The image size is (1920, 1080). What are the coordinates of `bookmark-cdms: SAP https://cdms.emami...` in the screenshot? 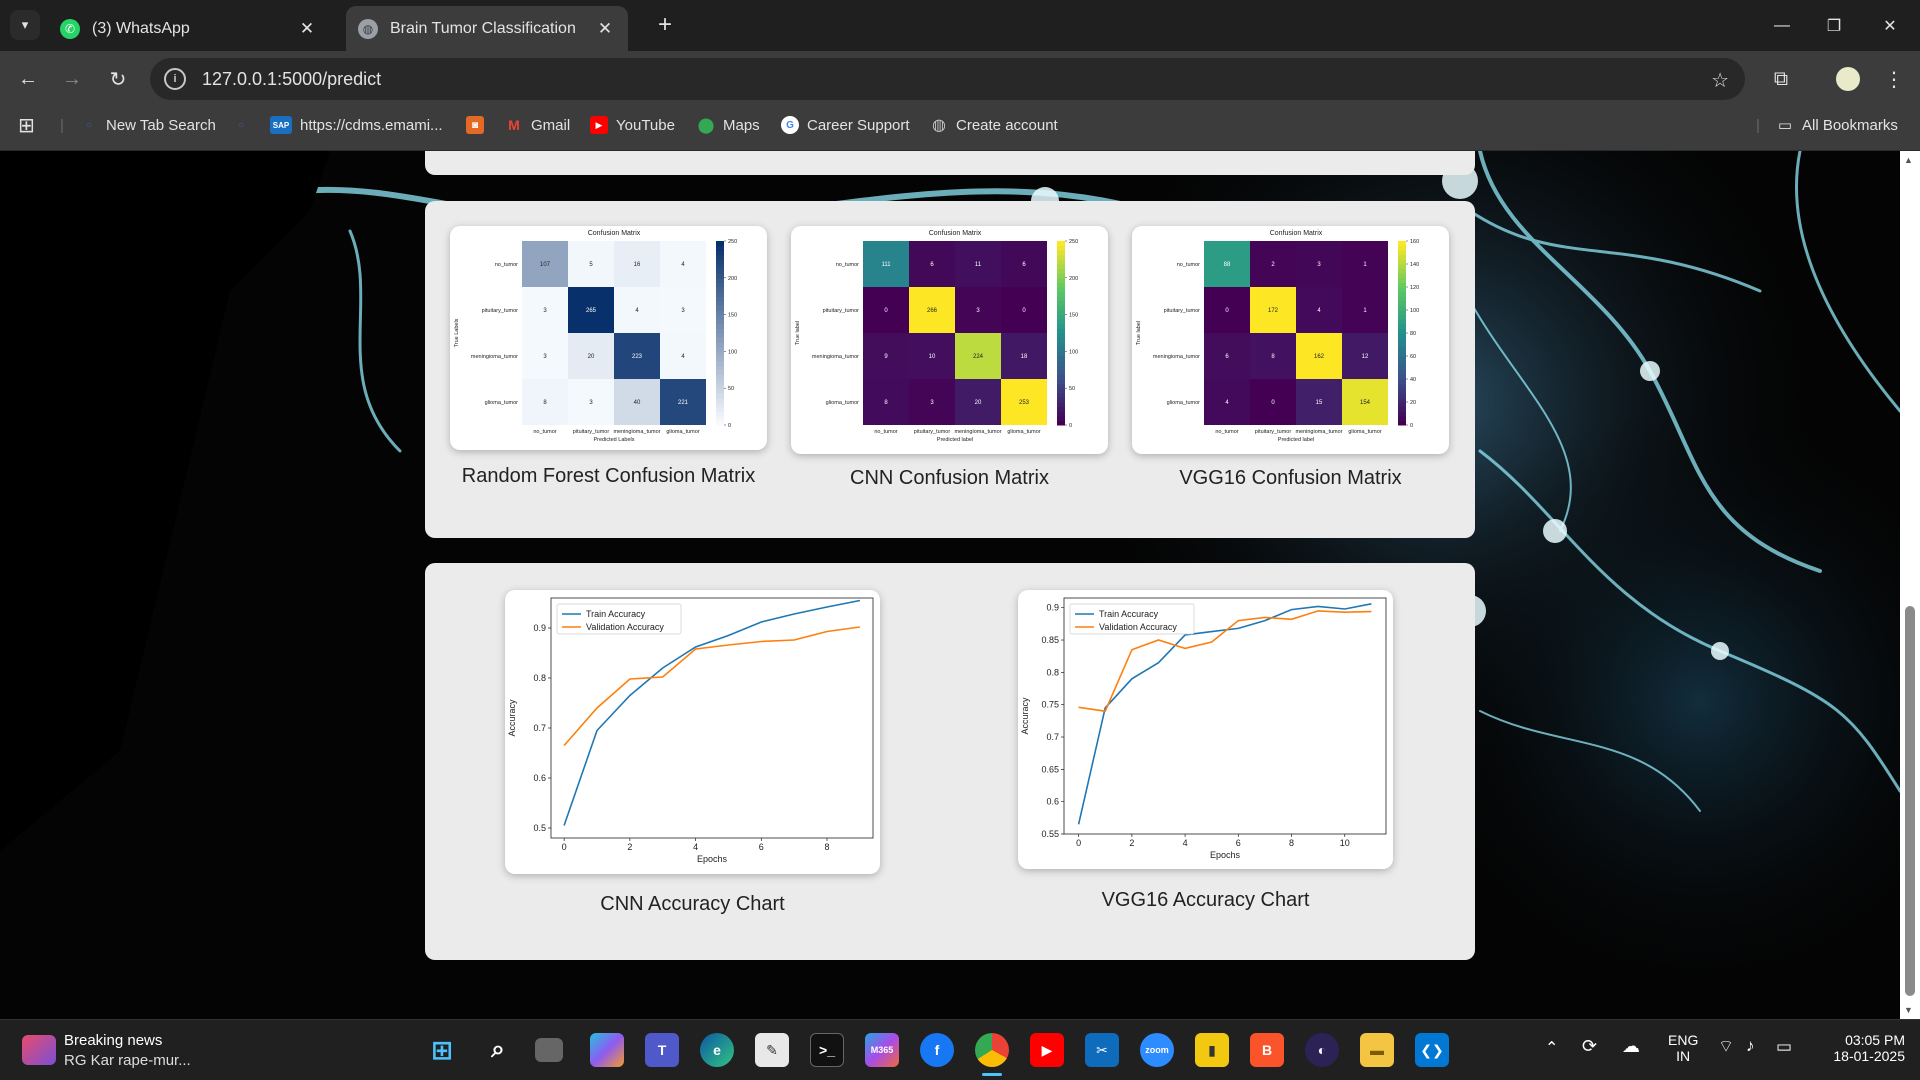 It's located at (356, 125).